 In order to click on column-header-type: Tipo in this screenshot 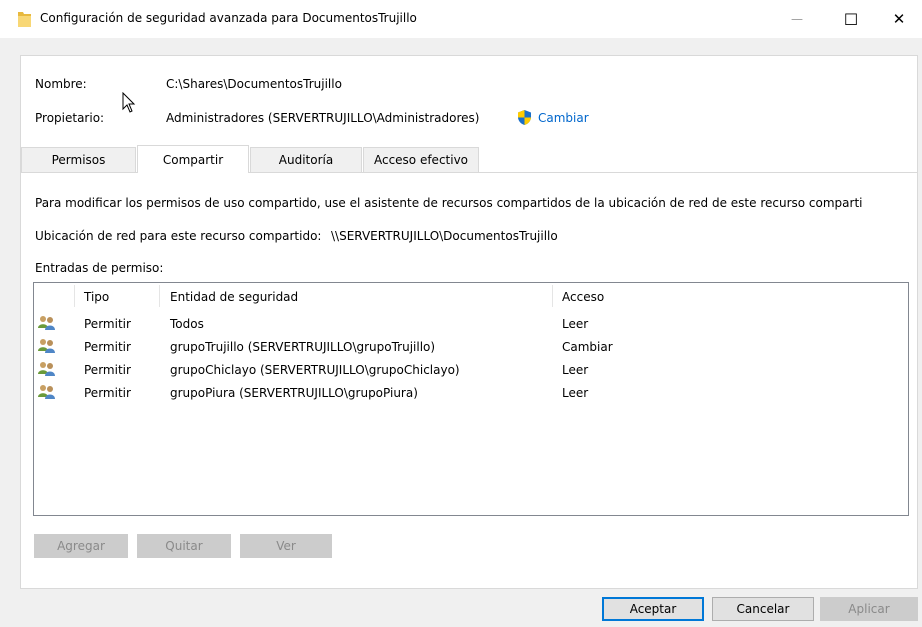, I will do `click(96, 297)`.